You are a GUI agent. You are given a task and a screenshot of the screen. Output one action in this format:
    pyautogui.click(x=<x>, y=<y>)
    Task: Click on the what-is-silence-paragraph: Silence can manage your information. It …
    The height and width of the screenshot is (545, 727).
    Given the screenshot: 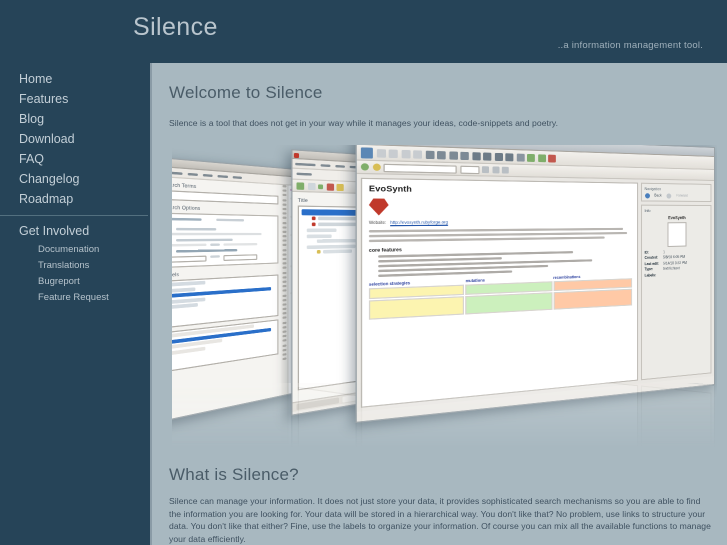 What is the action you would take?
    pyautogui.click(x=440, y=520)
    